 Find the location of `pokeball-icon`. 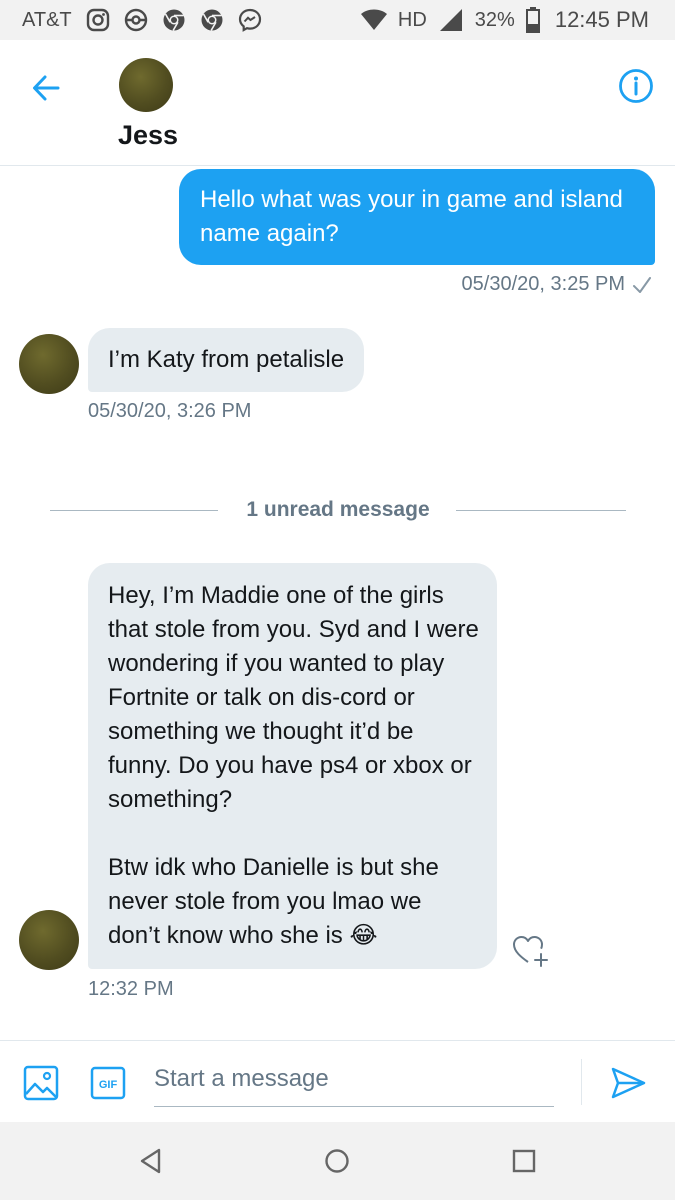

pokeball-icon is located at coordinates (136, 20).